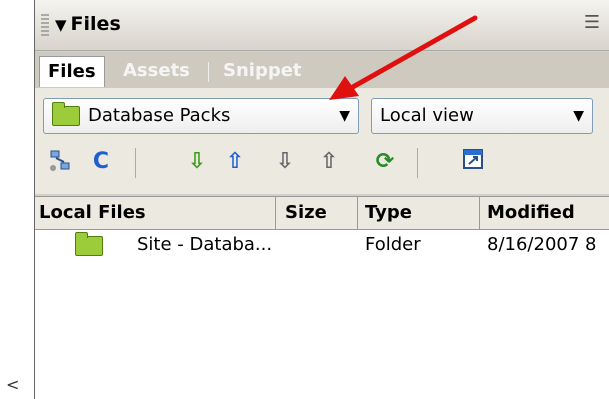 Image resolution: width=609 pixels, height=399 pixels. What do you see at coordinates (482, 116) in the screenshot?
I see `view-select: Local view ▼` at bounding box center [482, 116].